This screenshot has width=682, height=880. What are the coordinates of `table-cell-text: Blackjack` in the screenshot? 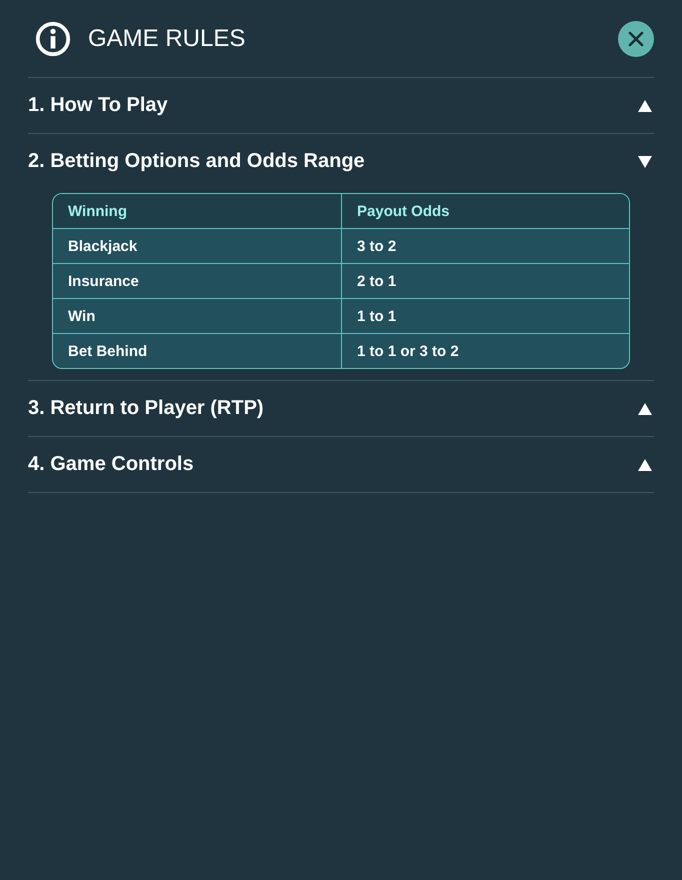 It's located at (102, 246).